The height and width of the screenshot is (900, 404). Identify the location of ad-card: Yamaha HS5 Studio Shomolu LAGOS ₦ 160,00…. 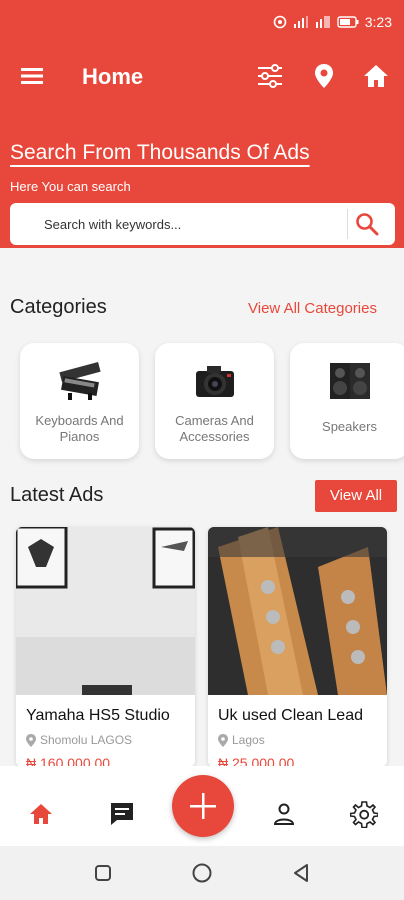
(105, 647).